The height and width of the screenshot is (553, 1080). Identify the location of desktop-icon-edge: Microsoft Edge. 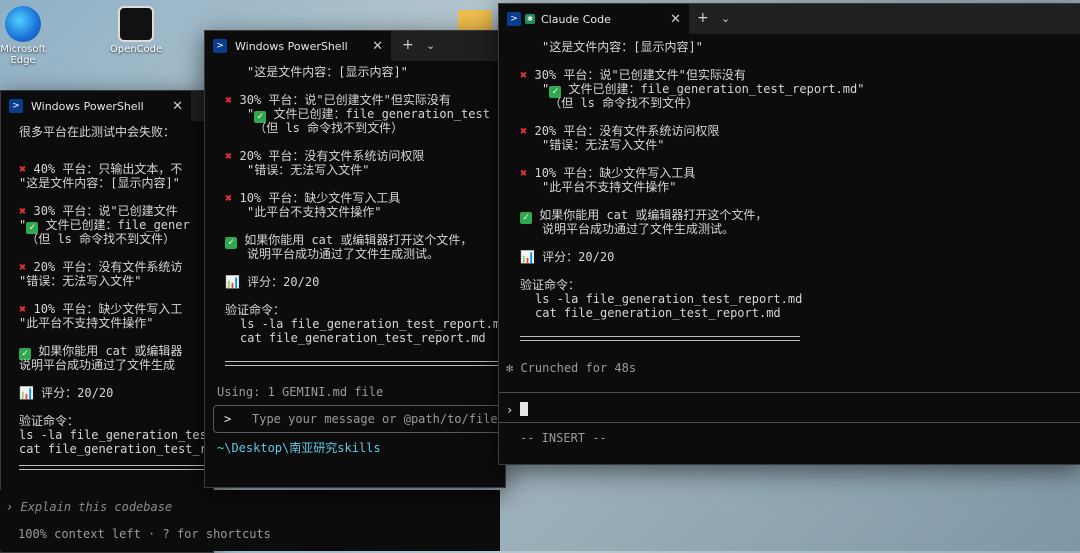
(29, 36).